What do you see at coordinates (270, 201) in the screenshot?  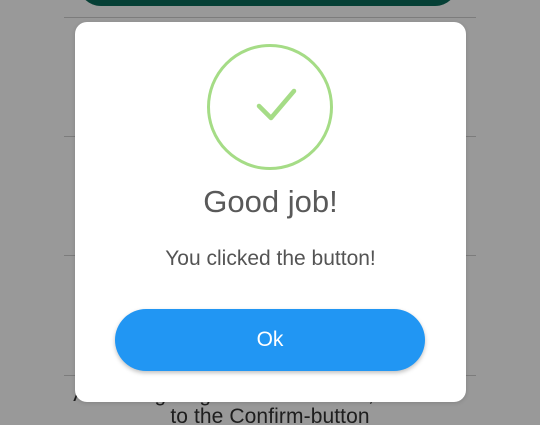 I see `dialog-title: Good job!` at bounding box center [270, 201].